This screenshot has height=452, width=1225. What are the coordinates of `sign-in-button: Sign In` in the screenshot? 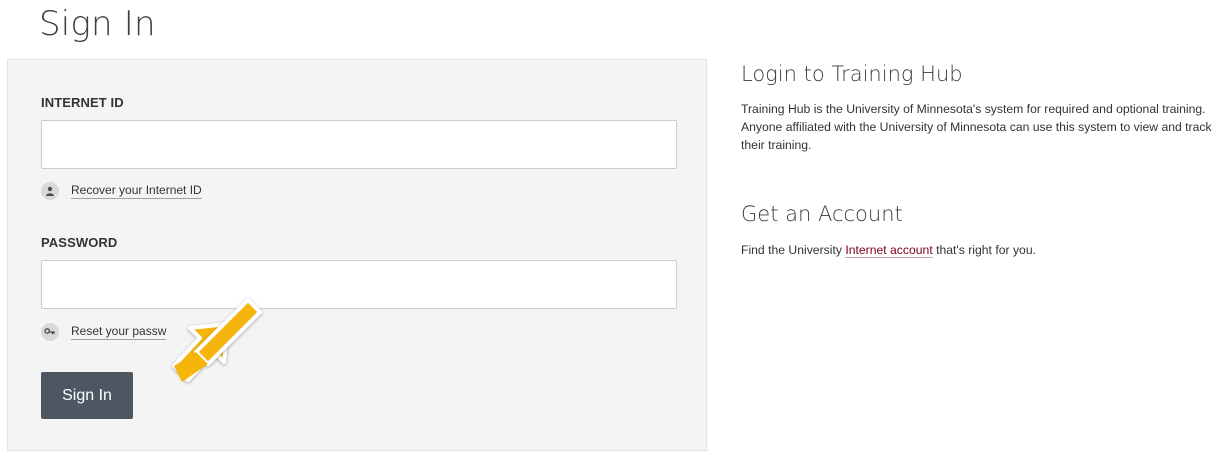 It's located at (87, 395).